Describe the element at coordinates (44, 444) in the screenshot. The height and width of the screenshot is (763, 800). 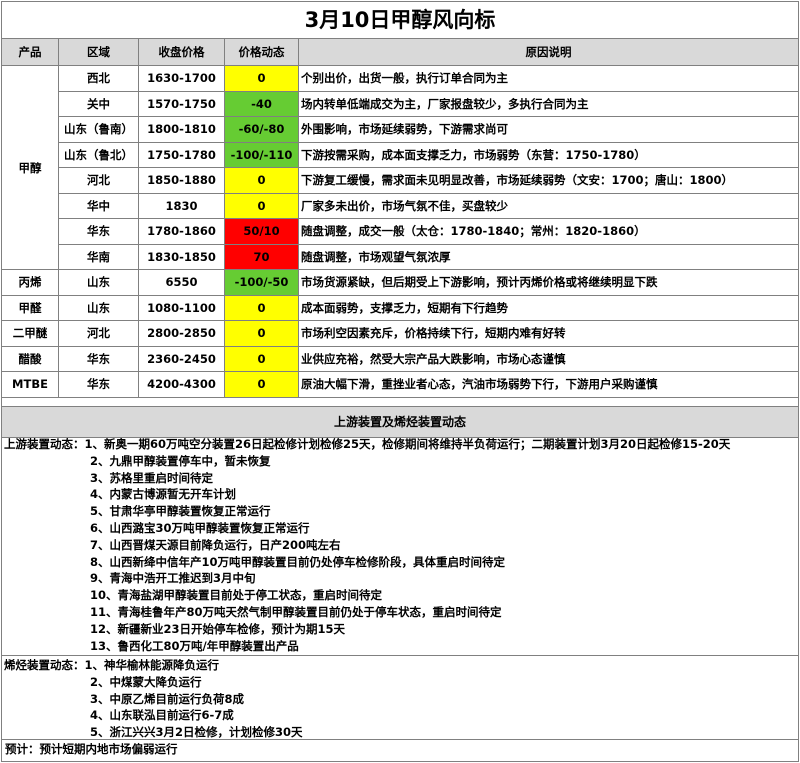
I see `list-label: 上游装置动态：` at that location.